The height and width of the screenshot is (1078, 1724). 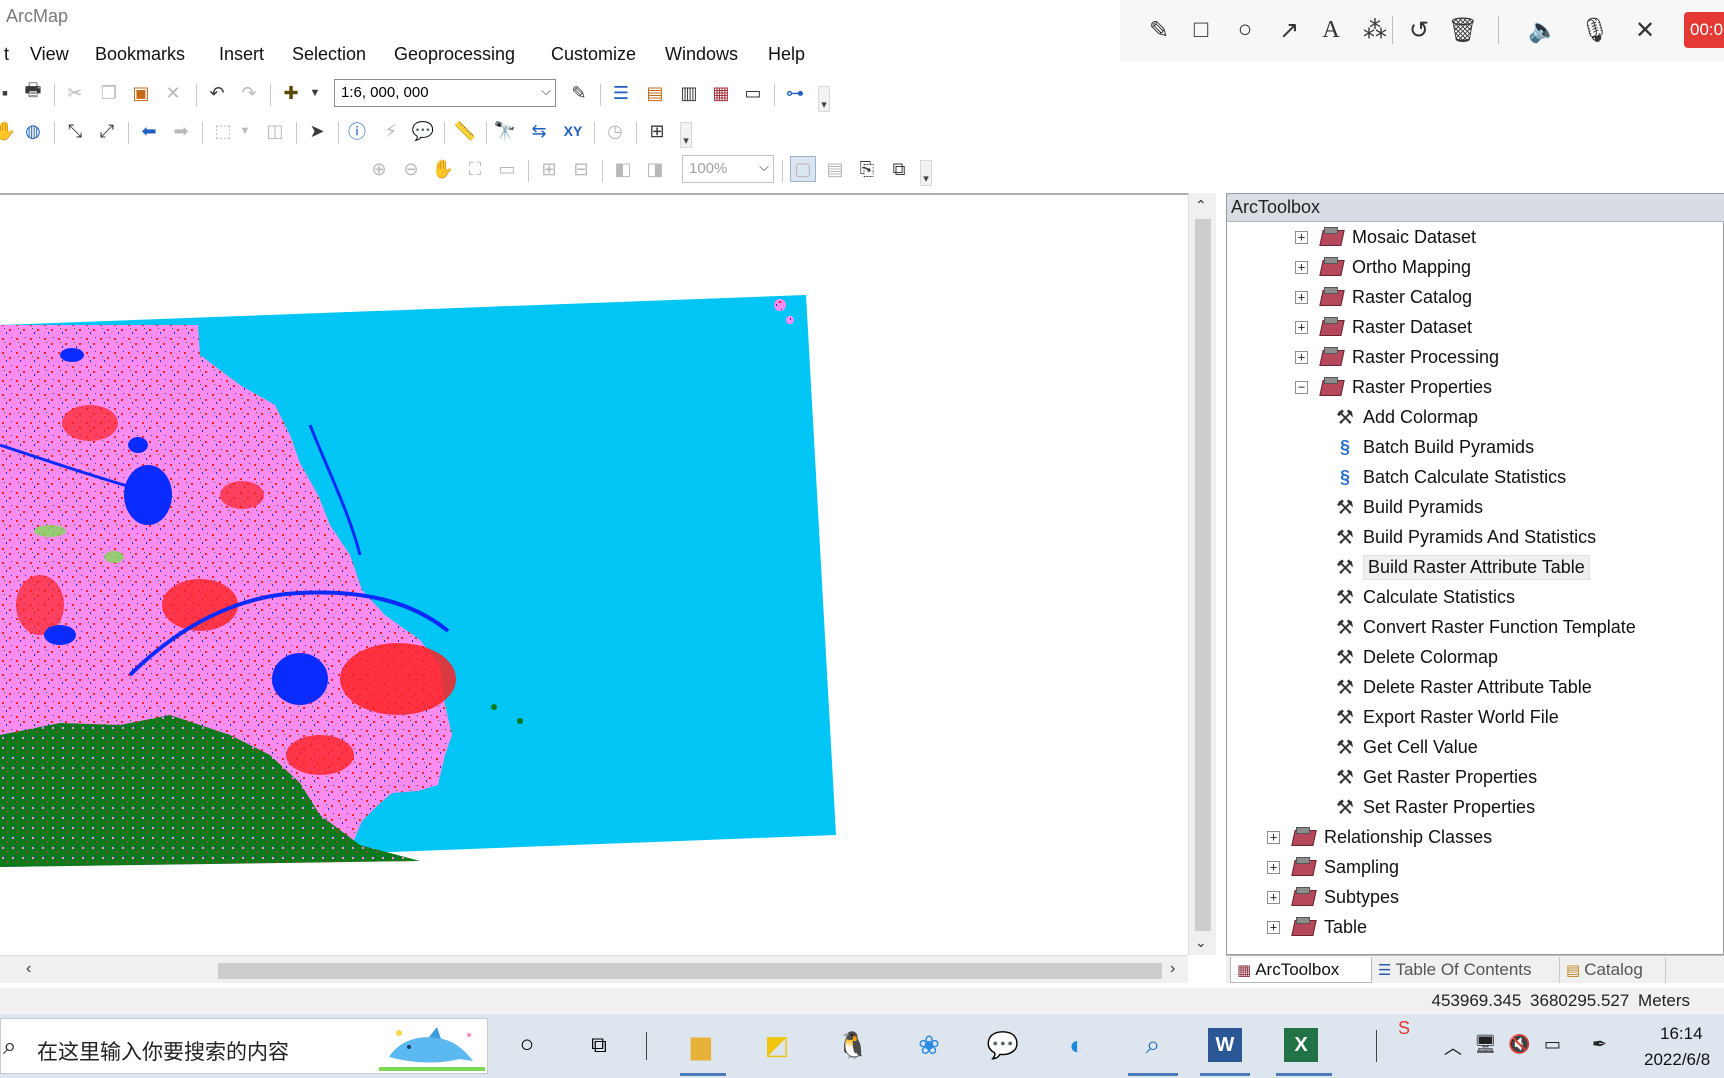 What do you see at coordinates (867, 169) in the screenshot?
I see `change-layout-icon: ⎘` at bounding box center [867, 169].